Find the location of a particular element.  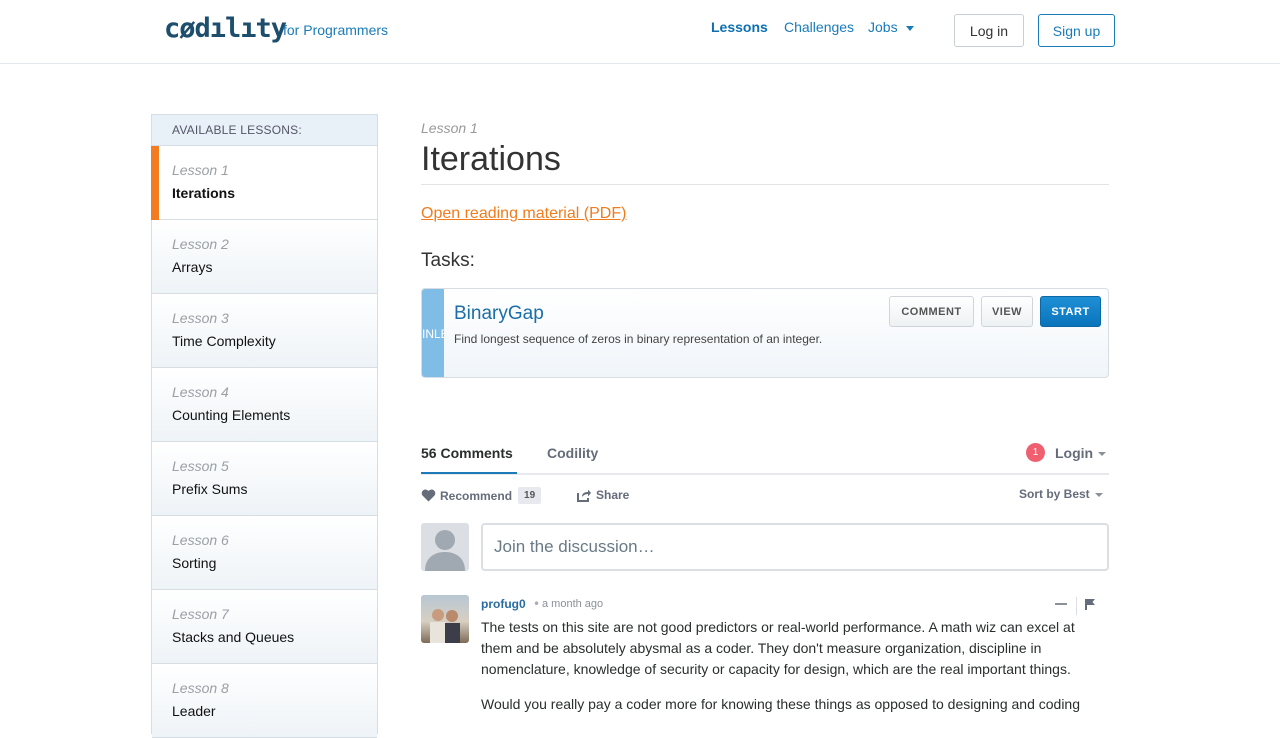

lesson-subtitle: Lesson 1 is located at coordinates (449, 128).